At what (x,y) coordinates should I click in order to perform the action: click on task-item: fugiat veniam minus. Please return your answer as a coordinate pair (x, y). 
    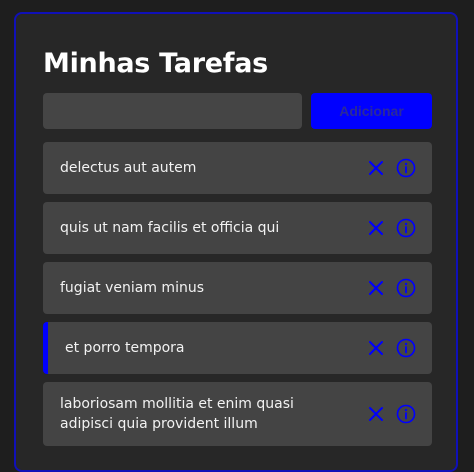
    Looking at the image, I should click on (237, 288).